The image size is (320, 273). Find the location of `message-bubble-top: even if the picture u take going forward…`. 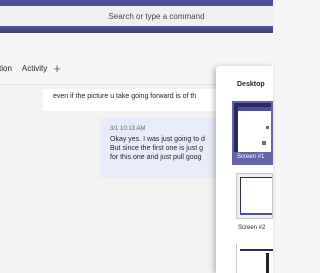

message-bubble-top: even if the picture u take going forward… is located at coordinates (138, 100).